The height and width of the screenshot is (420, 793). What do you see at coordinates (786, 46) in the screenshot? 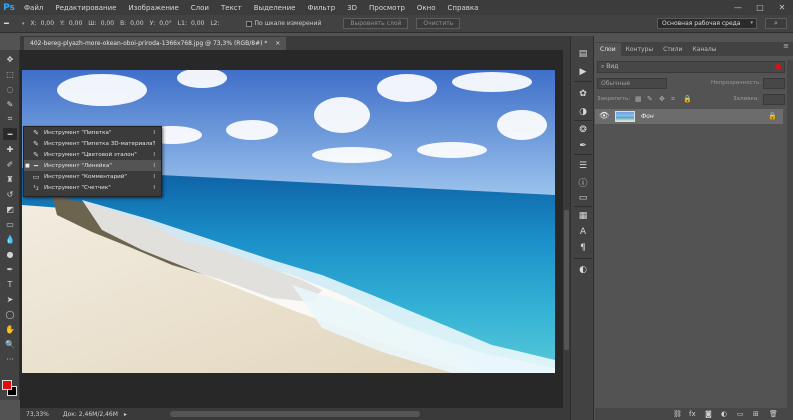
I see `panel-menu-icon: ≡` at bounding box center [786, 46].